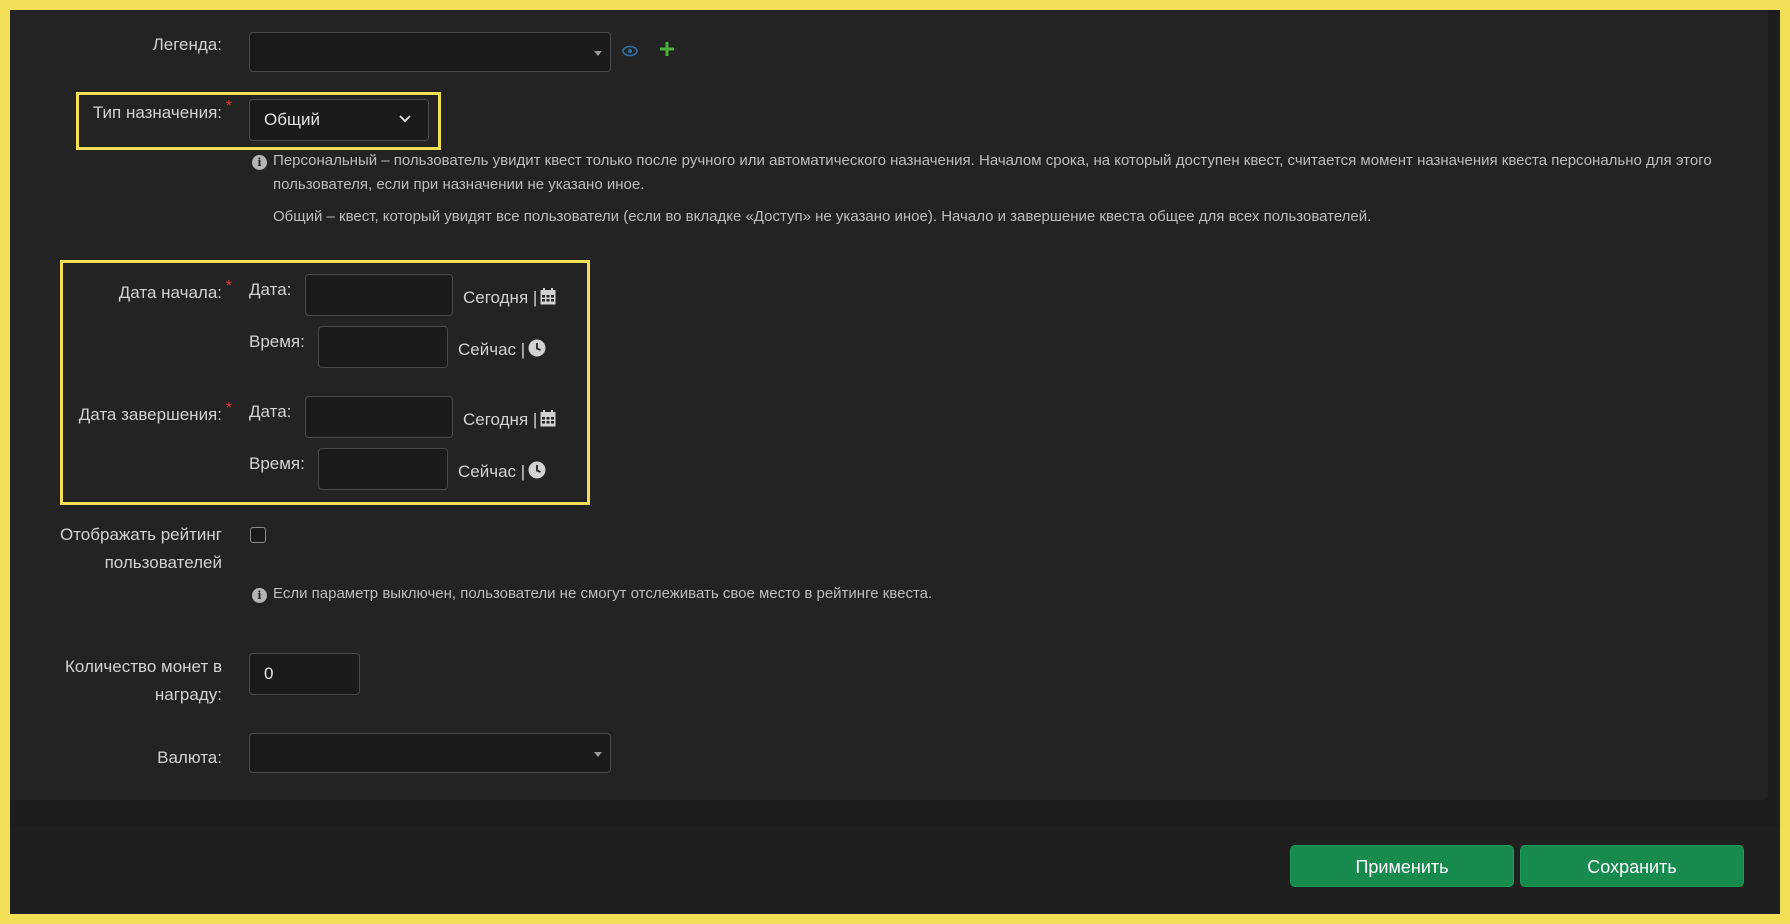 Image resolution: width=1790 pixels, height=924 pixels. What do you see at coordinates (270, 289) in the screenshot?
I see `start-date-label: Дата:` at bounding box center [270, 289].